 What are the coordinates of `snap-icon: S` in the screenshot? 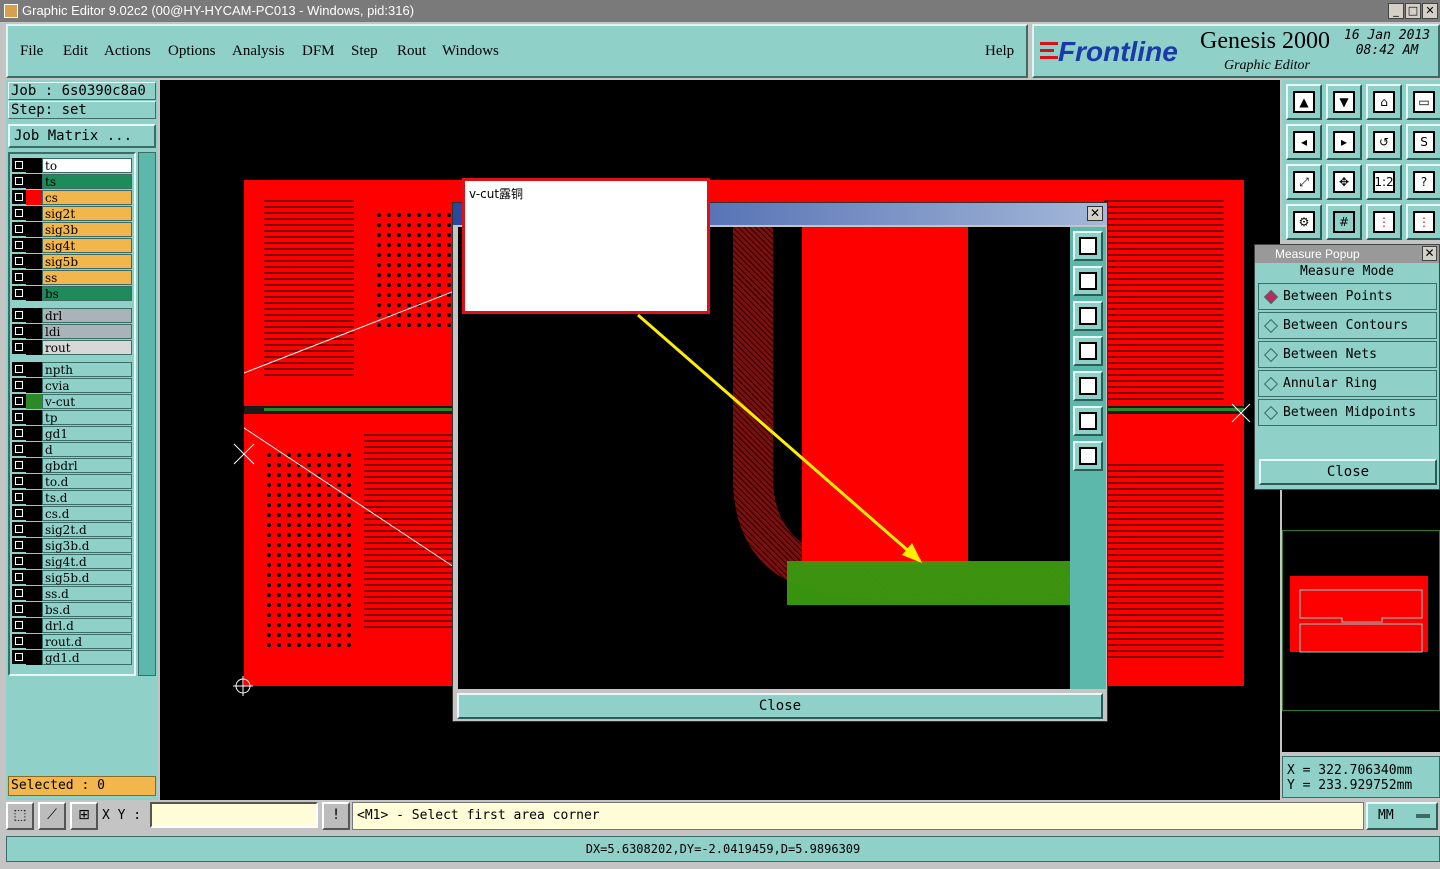 It's located at (1423, 142).